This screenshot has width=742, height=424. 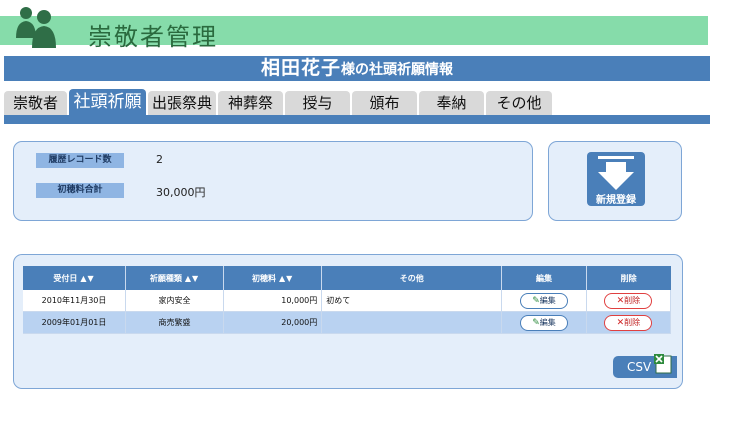 I want to click on summary-panel: 履歴レコード数 2 初穂料合計 30,000円, so click(x=273, y=181).